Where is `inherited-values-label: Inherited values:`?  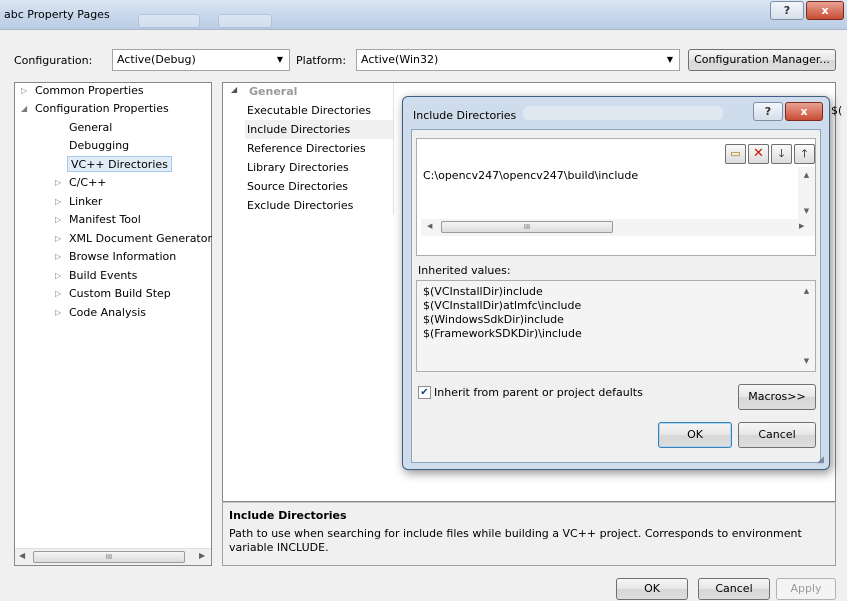 inherited-values-label: Inherited values: is located at coordinates (464, 270).